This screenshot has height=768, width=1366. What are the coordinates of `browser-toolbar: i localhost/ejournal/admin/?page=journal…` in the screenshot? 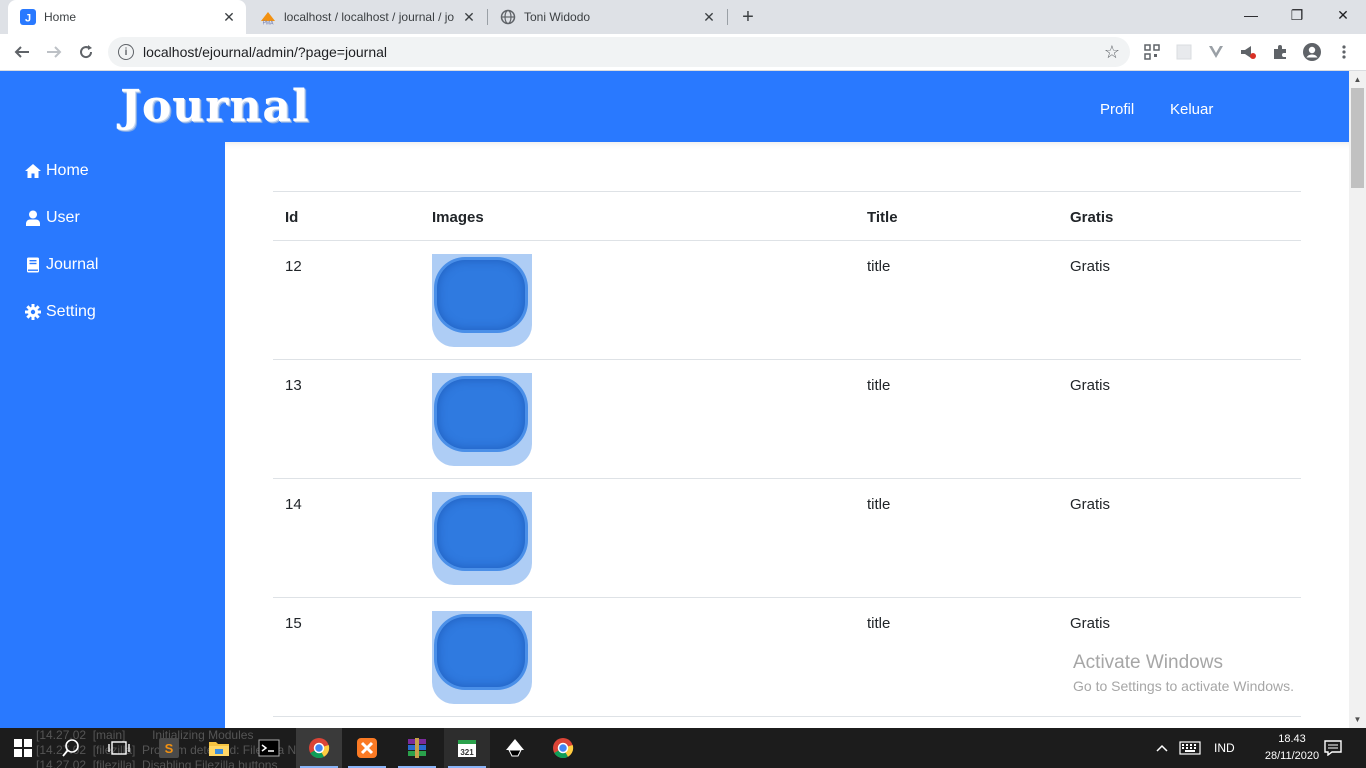 It's located at (683, 52).